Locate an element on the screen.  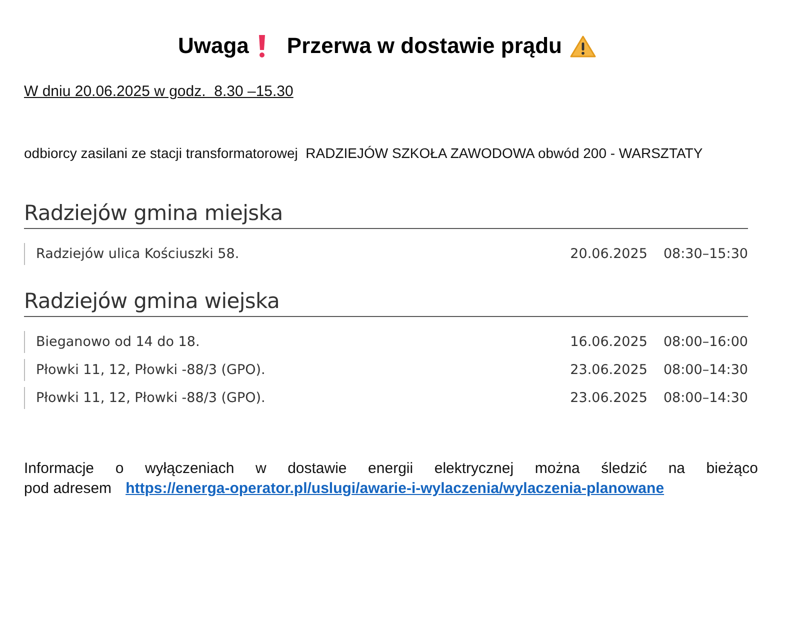
date-text: 16.06.2025 is located at coordinates (609, 342).